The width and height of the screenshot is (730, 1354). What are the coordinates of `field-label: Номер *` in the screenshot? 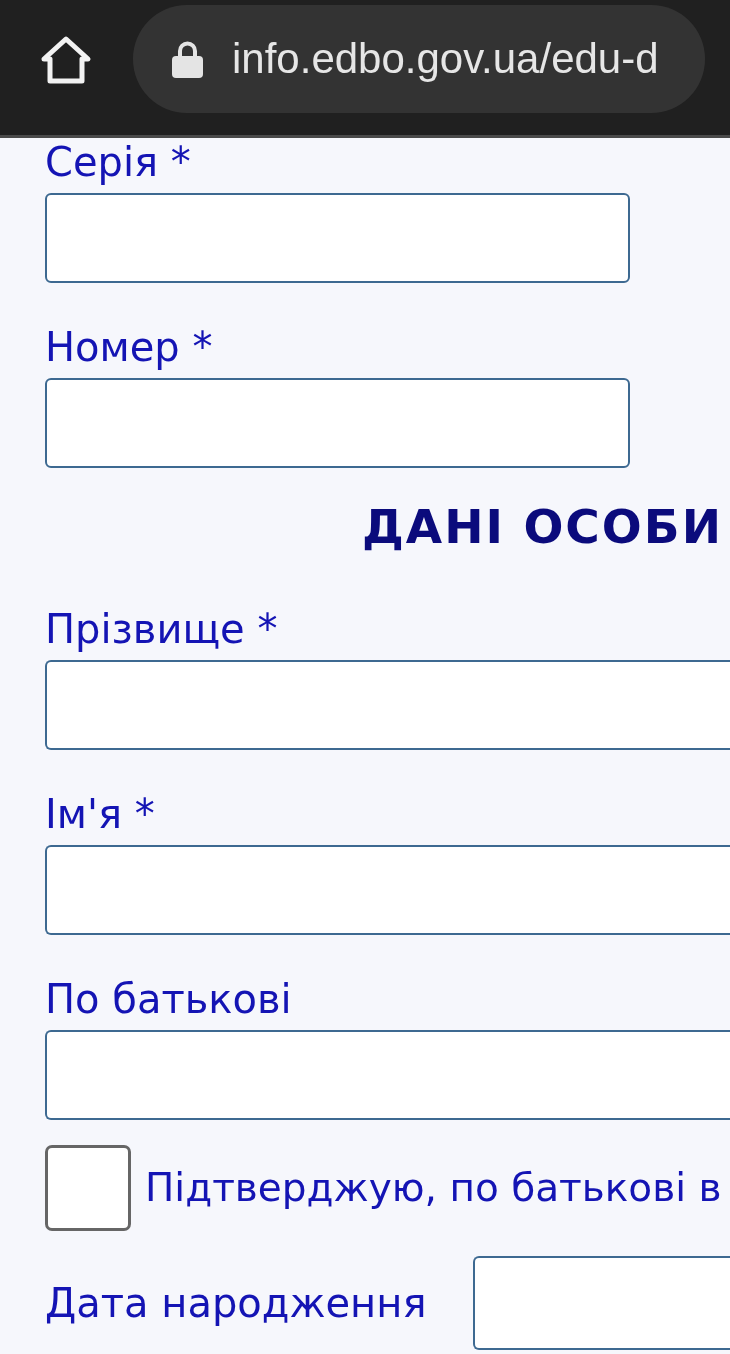 It's located at (129, 347).